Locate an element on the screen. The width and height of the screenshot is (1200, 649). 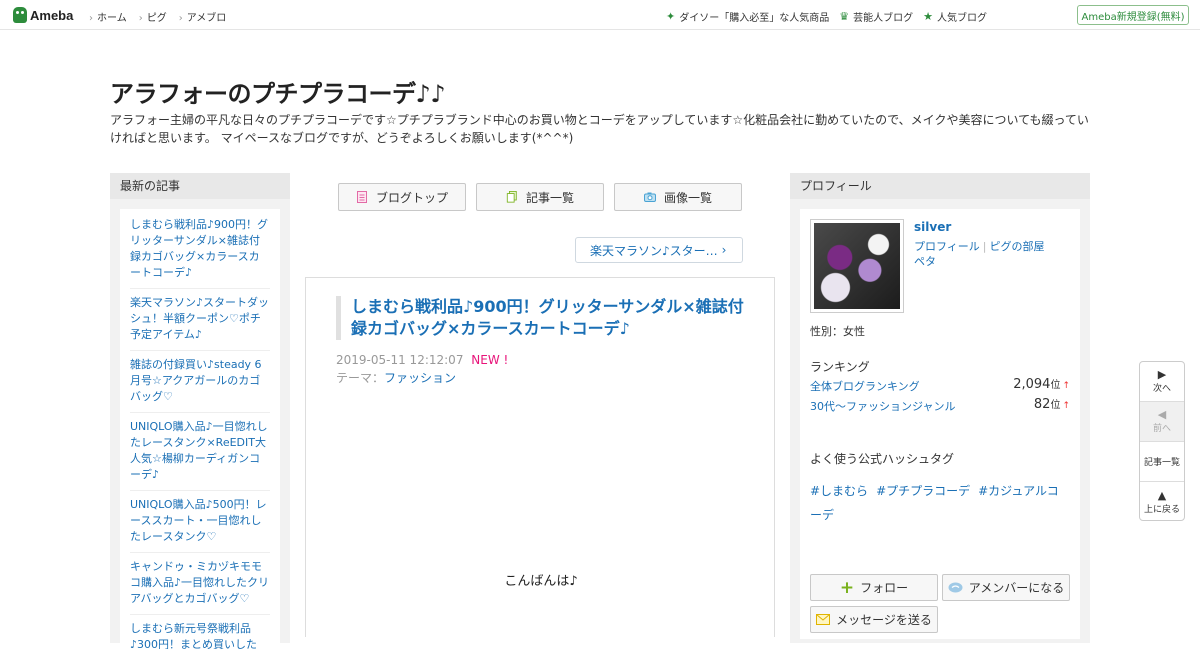
celebrity-blog-link: ♛ 芸能人ブログ is located at coordinates (876, 16).